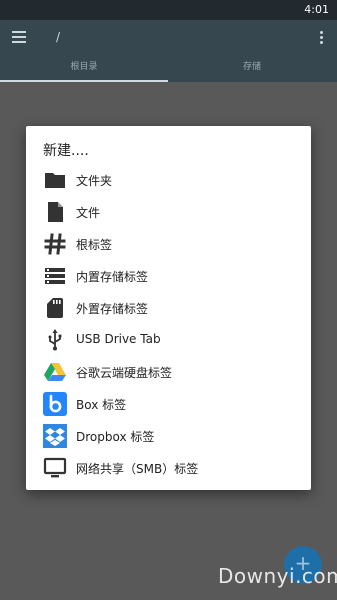  I want to click on tab-storage-label: 存储, so click(251, 67).